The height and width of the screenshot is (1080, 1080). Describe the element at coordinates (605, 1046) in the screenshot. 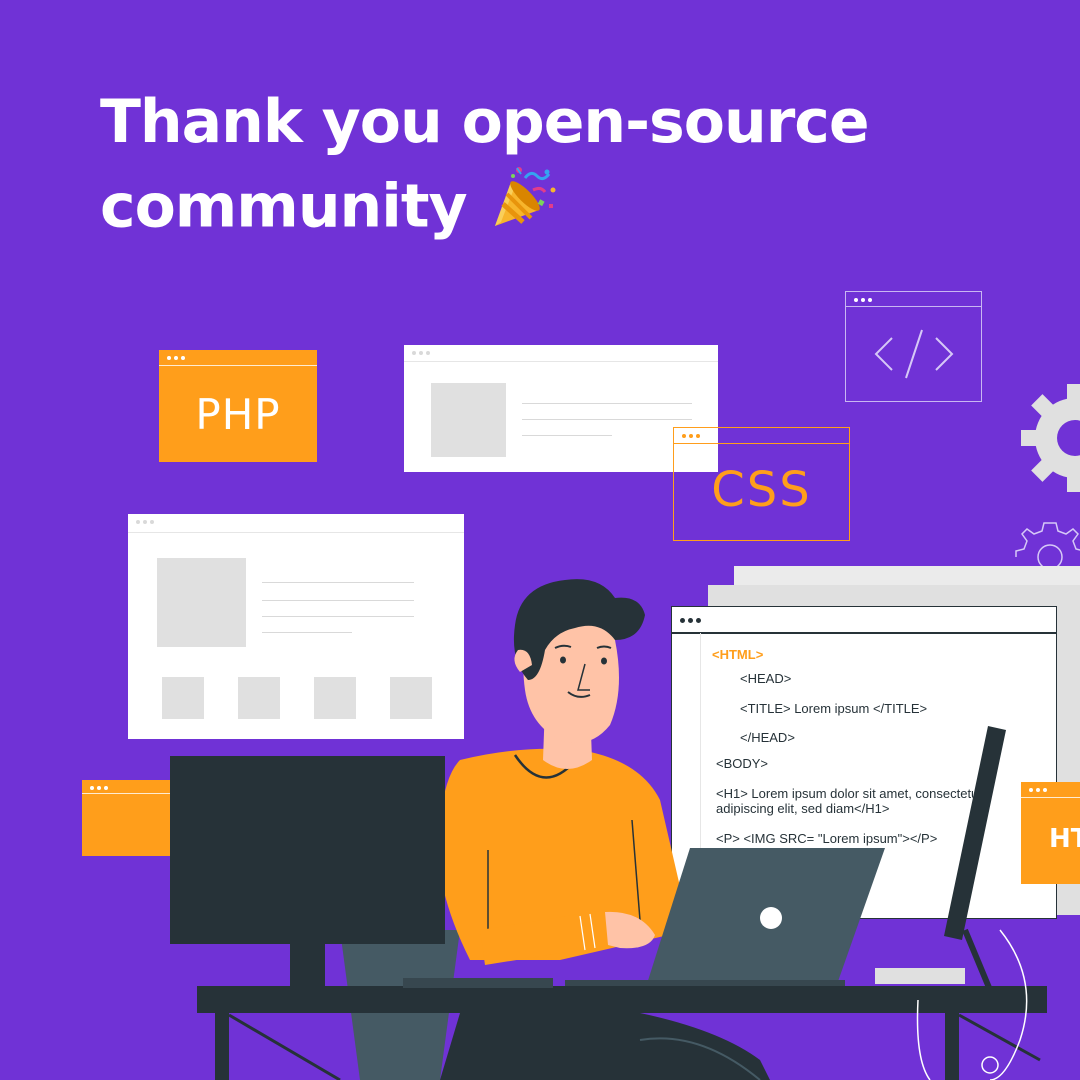

I see `person-legs` at that location.